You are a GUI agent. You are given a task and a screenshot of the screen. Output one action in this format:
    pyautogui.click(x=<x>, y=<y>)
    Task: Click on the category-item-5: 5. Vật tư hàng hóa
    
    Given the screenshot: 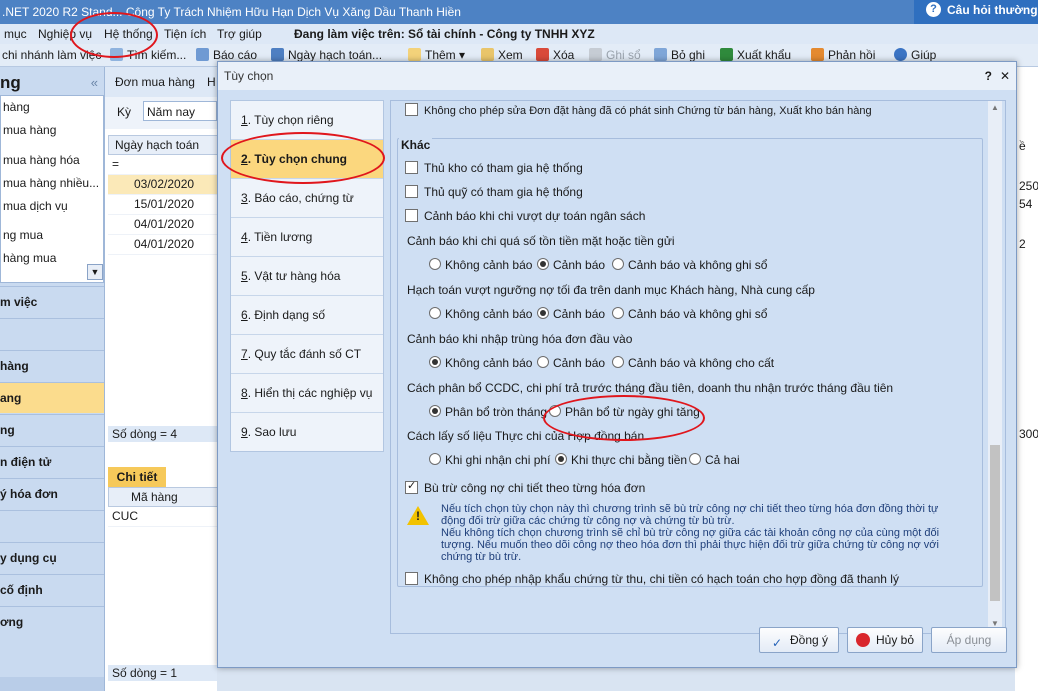 What is the action you would take?
    pyautogui.click(x=307, y=276)
    